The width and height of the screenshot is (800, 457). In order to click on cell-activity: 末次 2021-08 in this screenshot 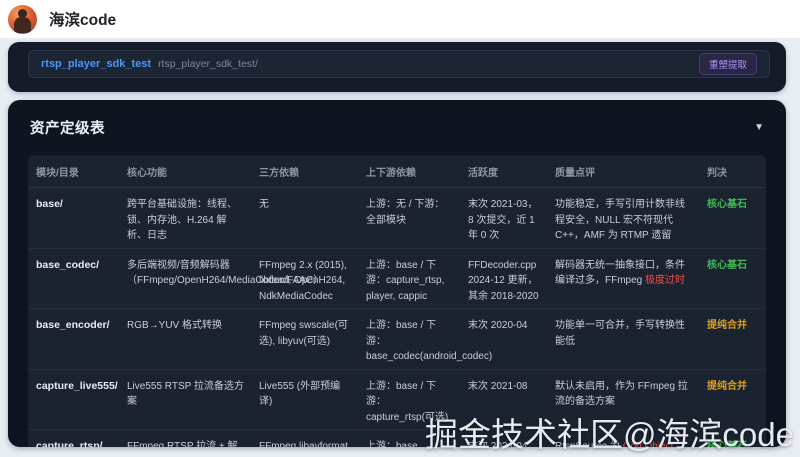, I will do `click(498, 386)`.